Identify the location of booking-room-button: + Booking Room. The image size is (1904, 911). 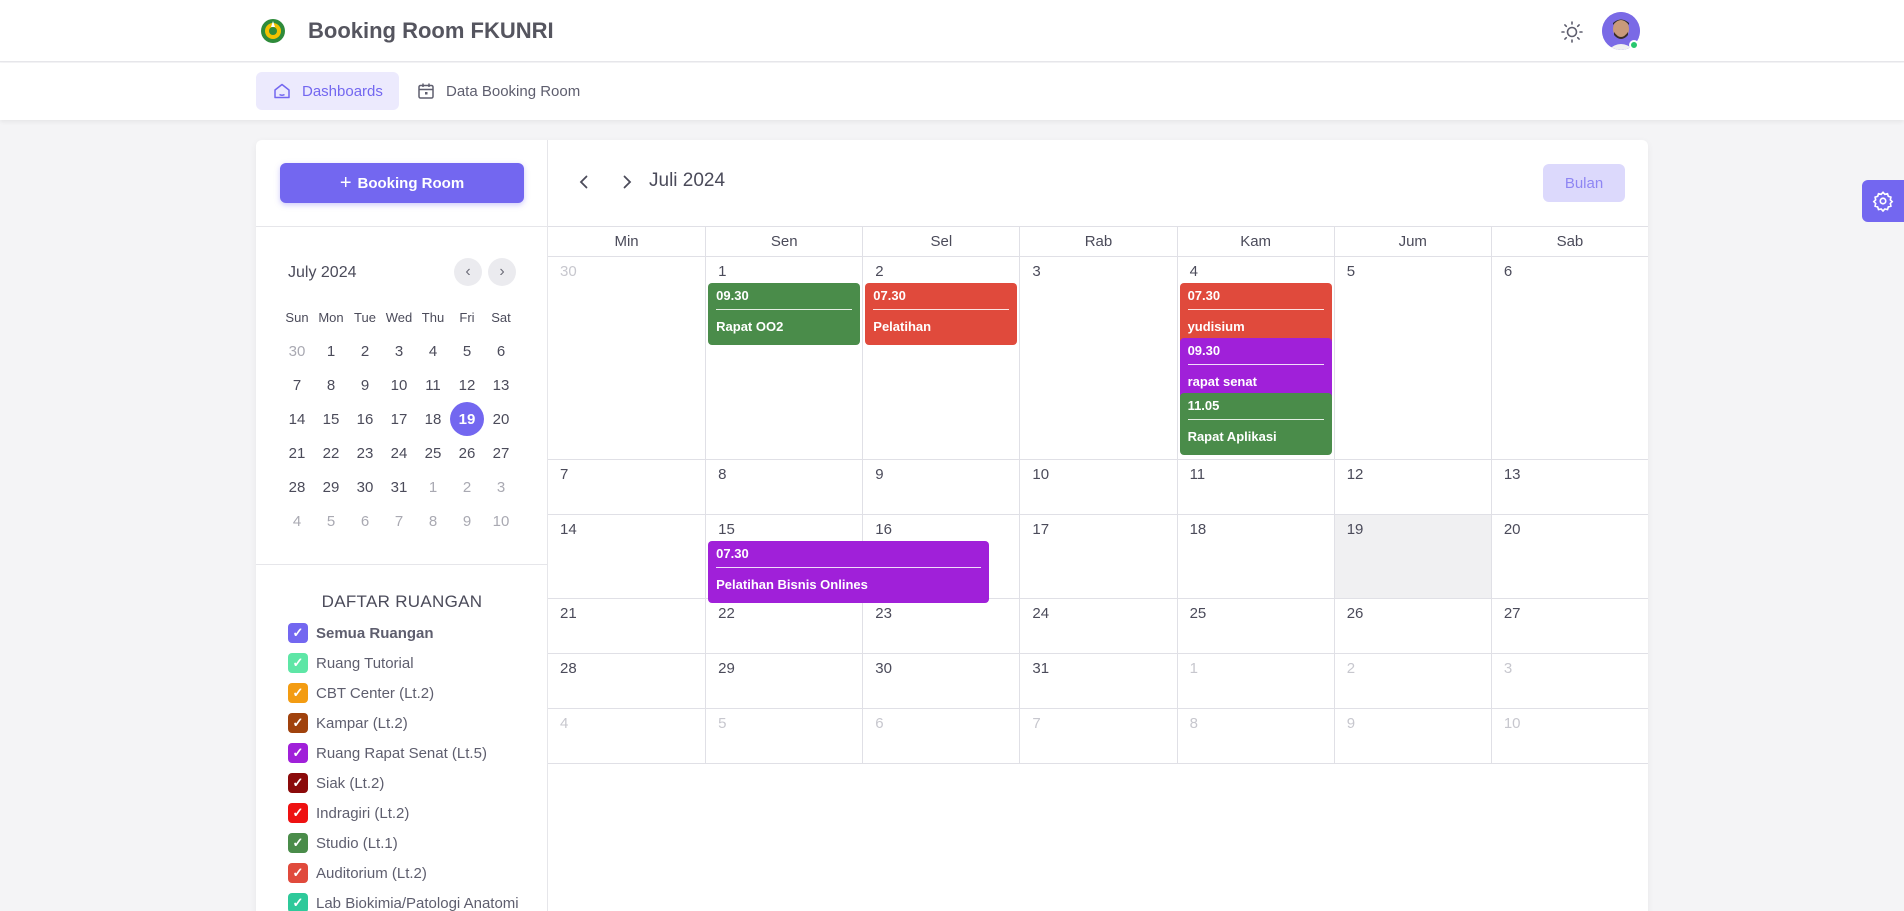
(402, 183).